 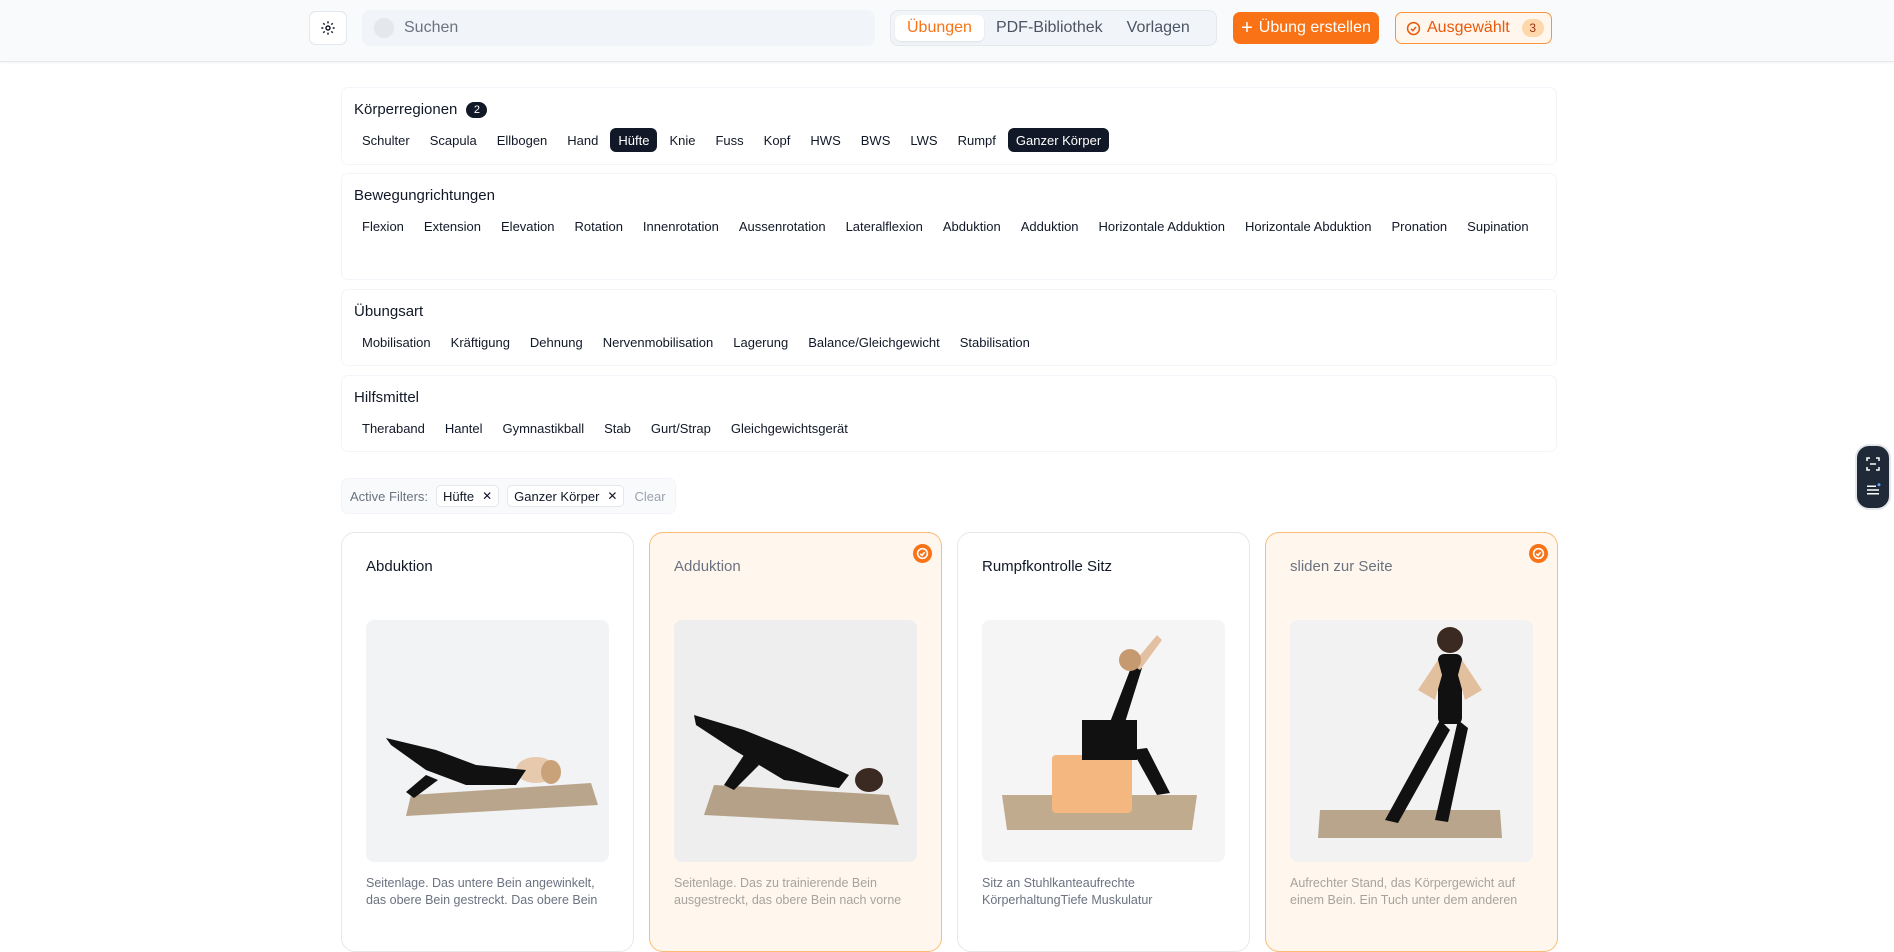 I want to click on chip-aids-gleichgewichtsgerät: Gleichgewichtsgerät, so click(x=789, y=428).